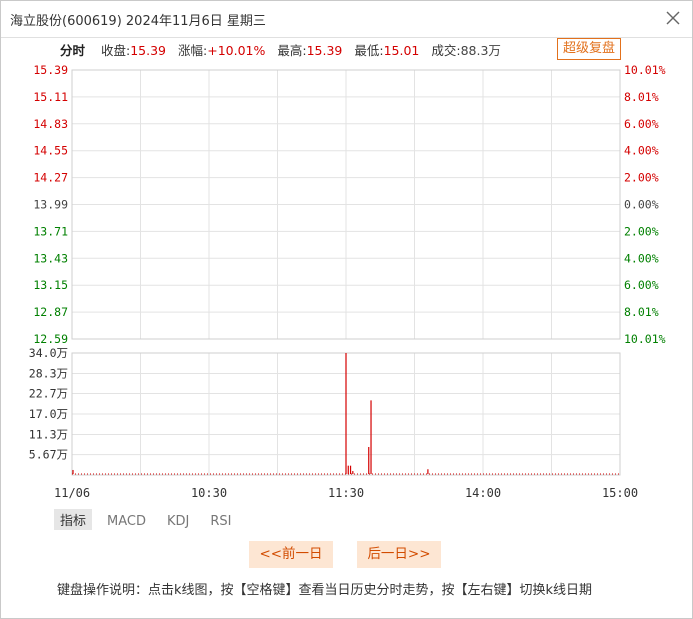 The height and width of the screenshot is (619, 693). What do you see at coordinates (483, 493) in the screenshot?
I see `time-tick-label: 14:00` at bounding box center [483, 493].